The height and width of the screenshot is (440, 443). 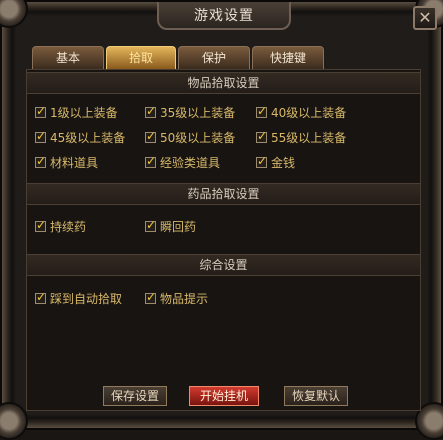 I want to click on tab-bar: 基本 拾取 保护 快捷键, so click(x=178, y=58).